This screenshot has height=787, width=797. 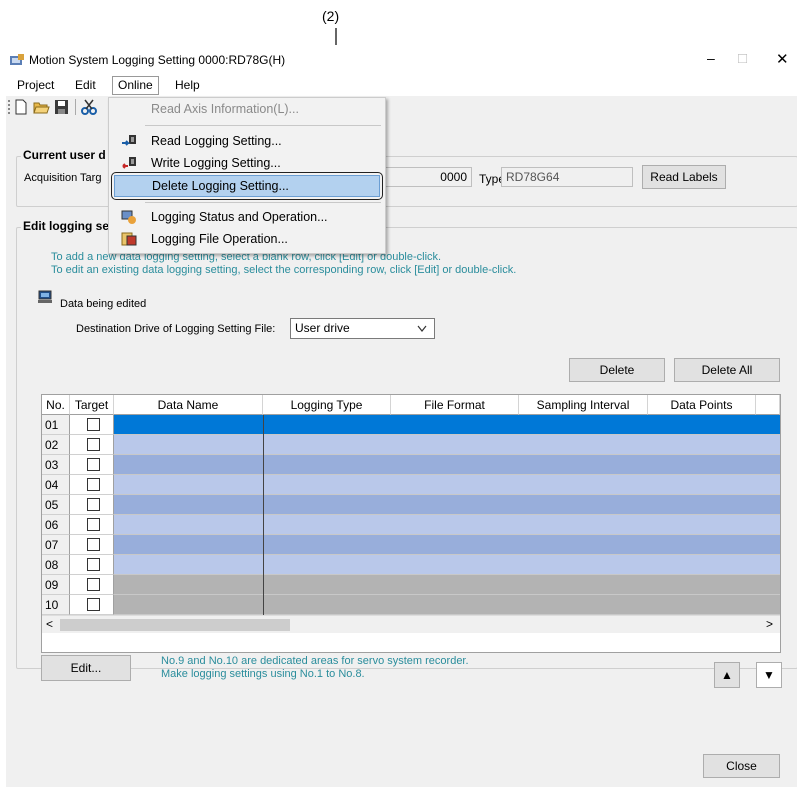 I want to click on column-divider, so click(x=263, y=515).